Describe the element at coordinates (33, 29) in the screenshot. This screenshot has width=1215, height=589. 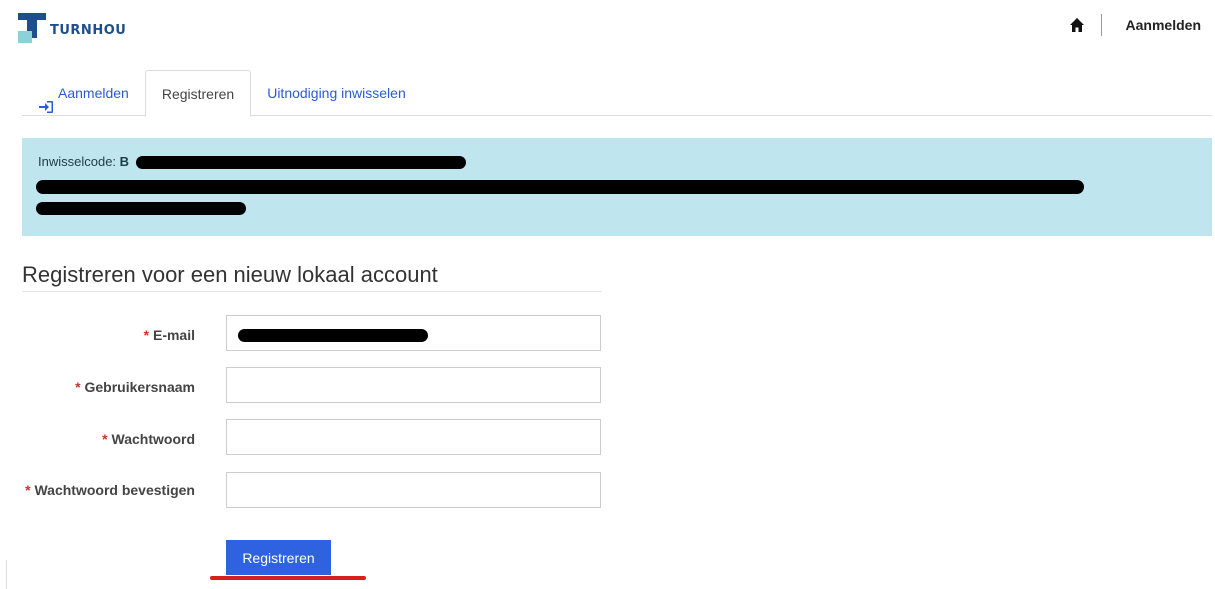
I see `logo-mark` at that location.